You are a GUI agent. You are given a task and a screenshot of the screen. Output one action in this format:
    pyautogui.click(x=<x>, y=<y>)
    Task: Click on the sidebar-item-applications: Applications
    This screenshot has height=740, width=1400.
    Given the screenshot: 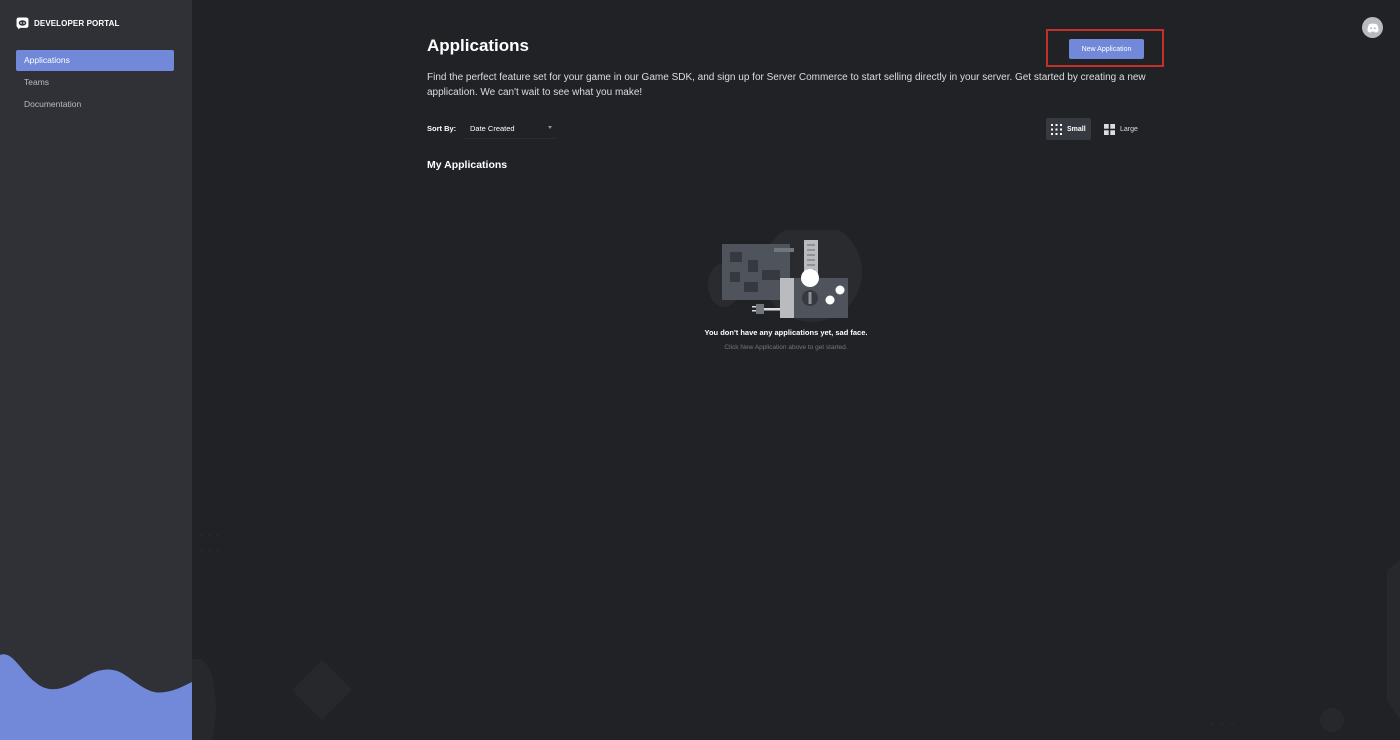 What is the action you would take?
    pyautogui.click(x=95, y=60)
    